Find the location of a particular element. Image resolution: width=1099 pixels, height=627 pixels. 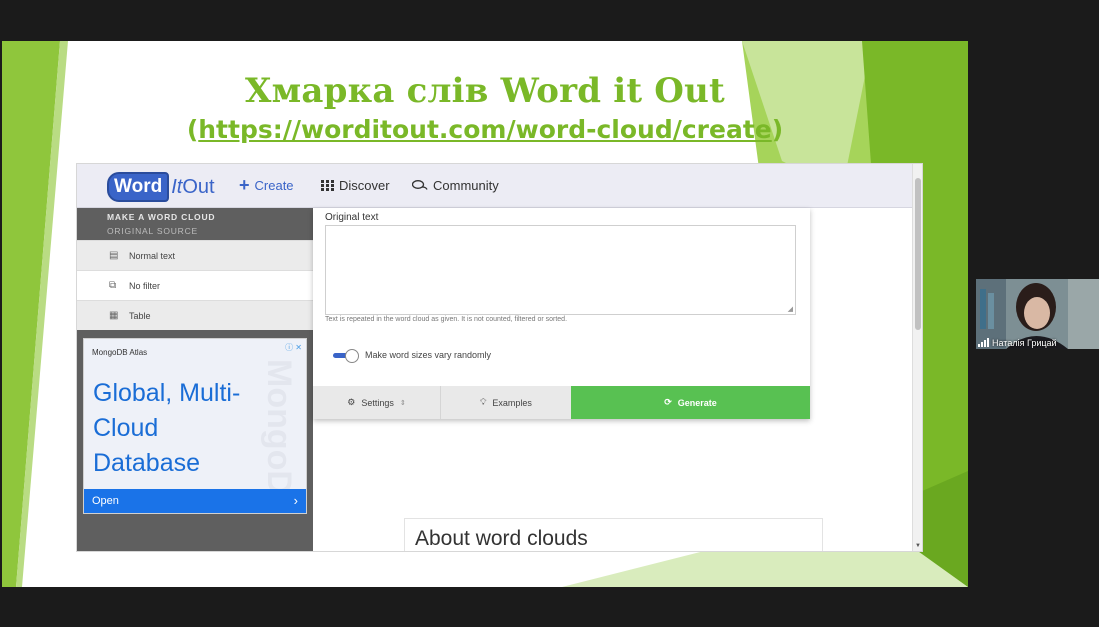

participant-name: Наталія Грицай is located at coordinates (1017, 343).